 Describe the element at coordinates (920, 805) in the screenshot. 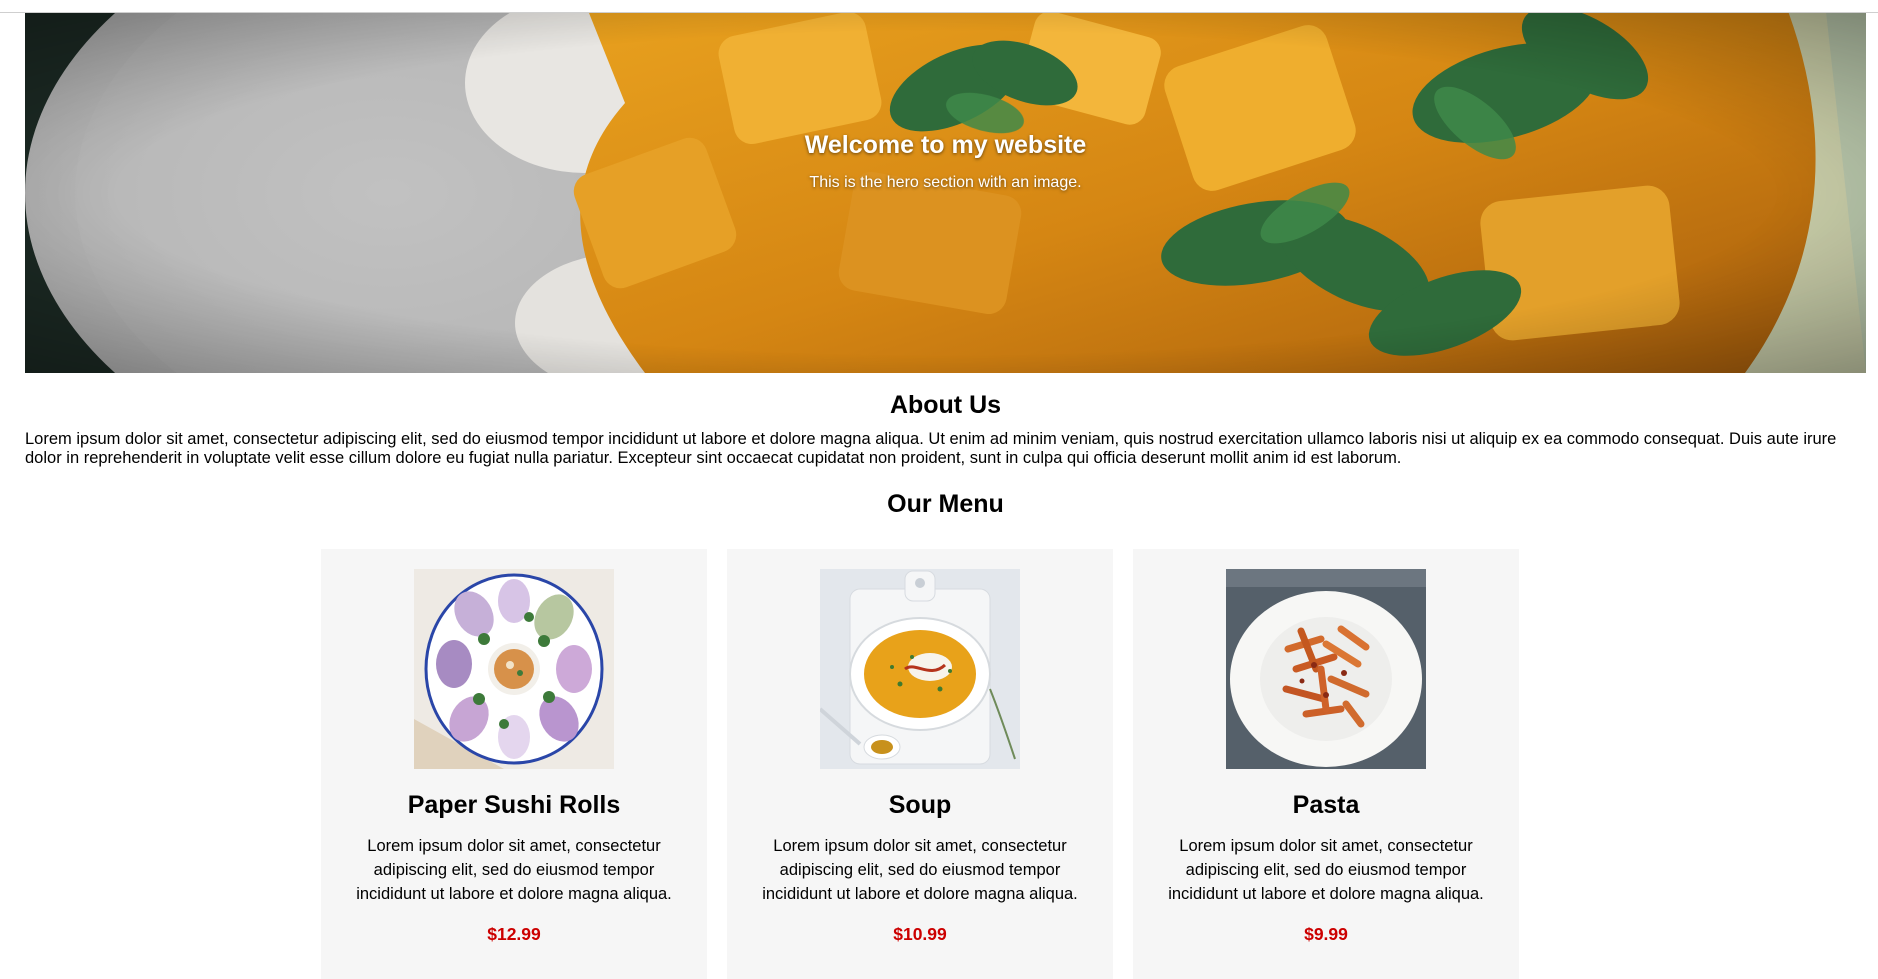

I see `menu-item-name: Soup` at that location.